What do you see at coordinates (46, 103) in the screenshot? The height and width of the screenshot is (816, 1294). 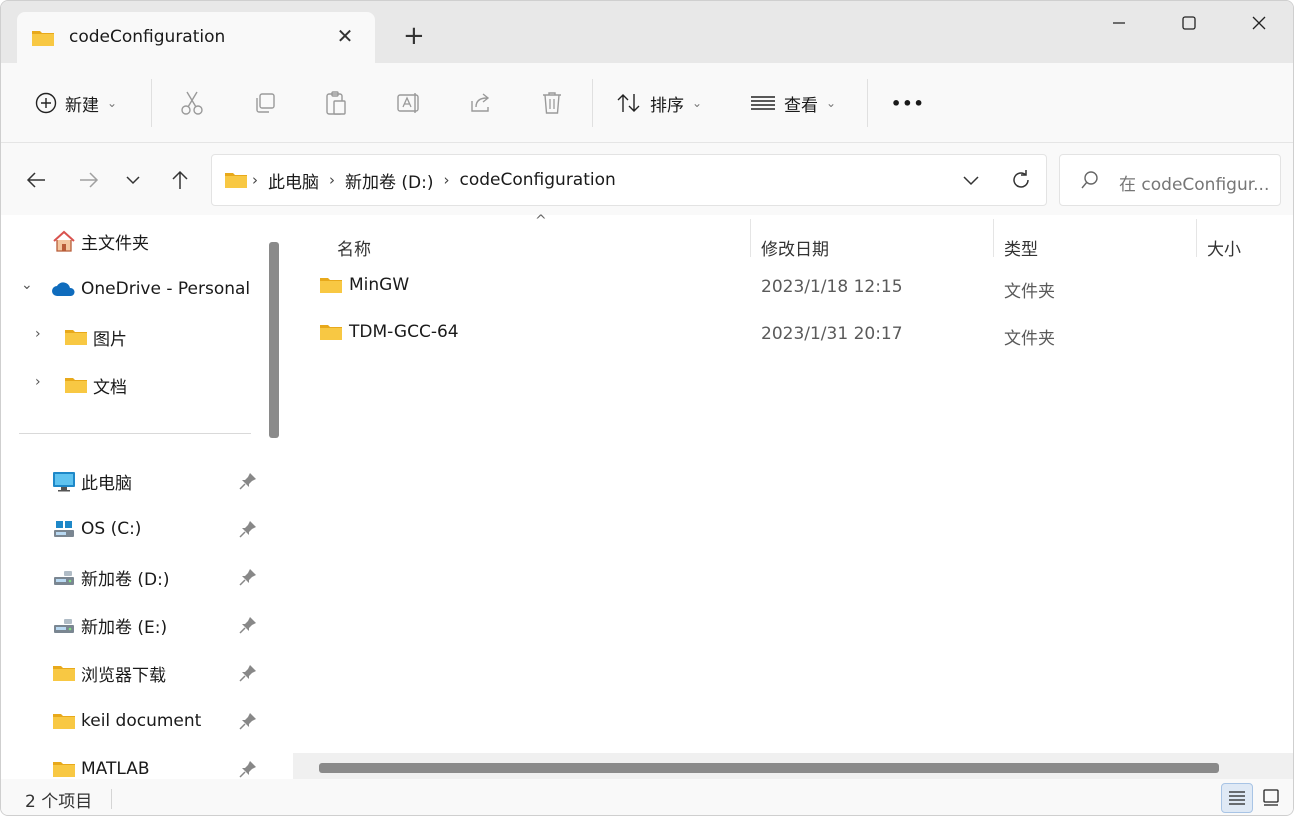 I see `plus-circle-icon` at bounding box center [46, 103].